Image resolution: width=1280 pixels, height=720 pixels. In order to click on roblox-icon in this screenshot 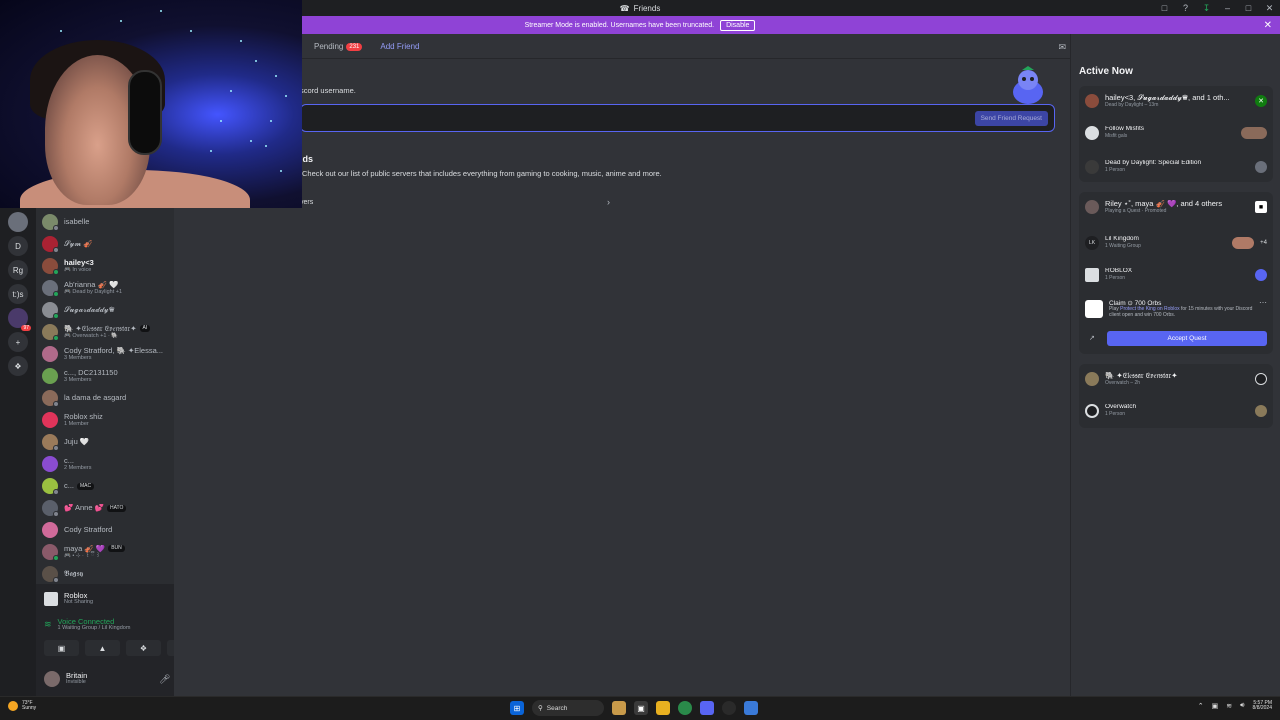, I will do `click(1092, 275)`.